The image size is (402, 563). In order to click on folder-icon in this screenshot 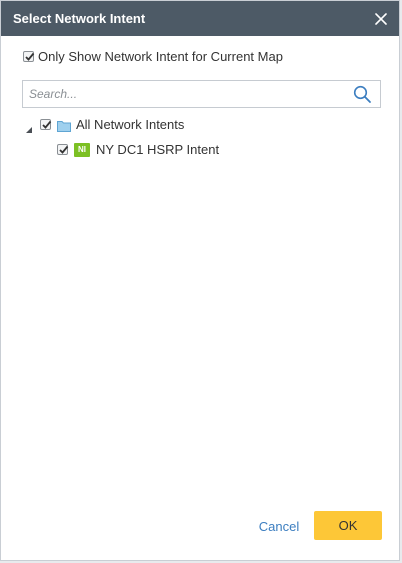, I will do `click(64, 125)`.